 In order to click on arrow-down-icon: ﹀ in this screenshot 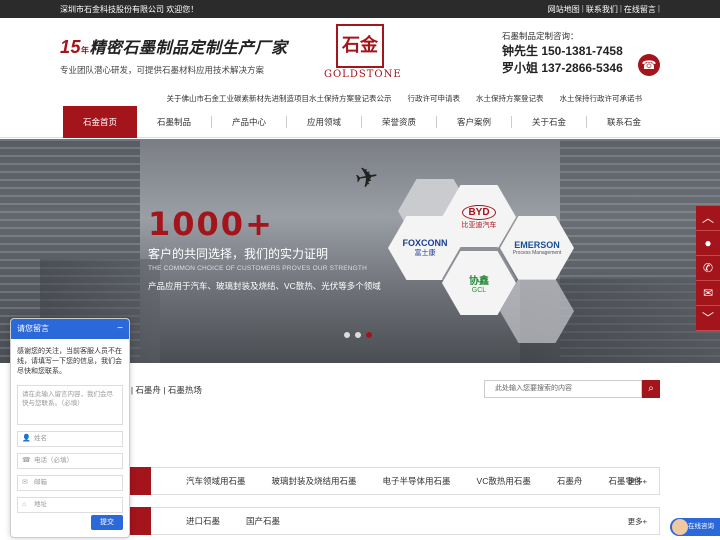, I will do `click(708, 318)`.